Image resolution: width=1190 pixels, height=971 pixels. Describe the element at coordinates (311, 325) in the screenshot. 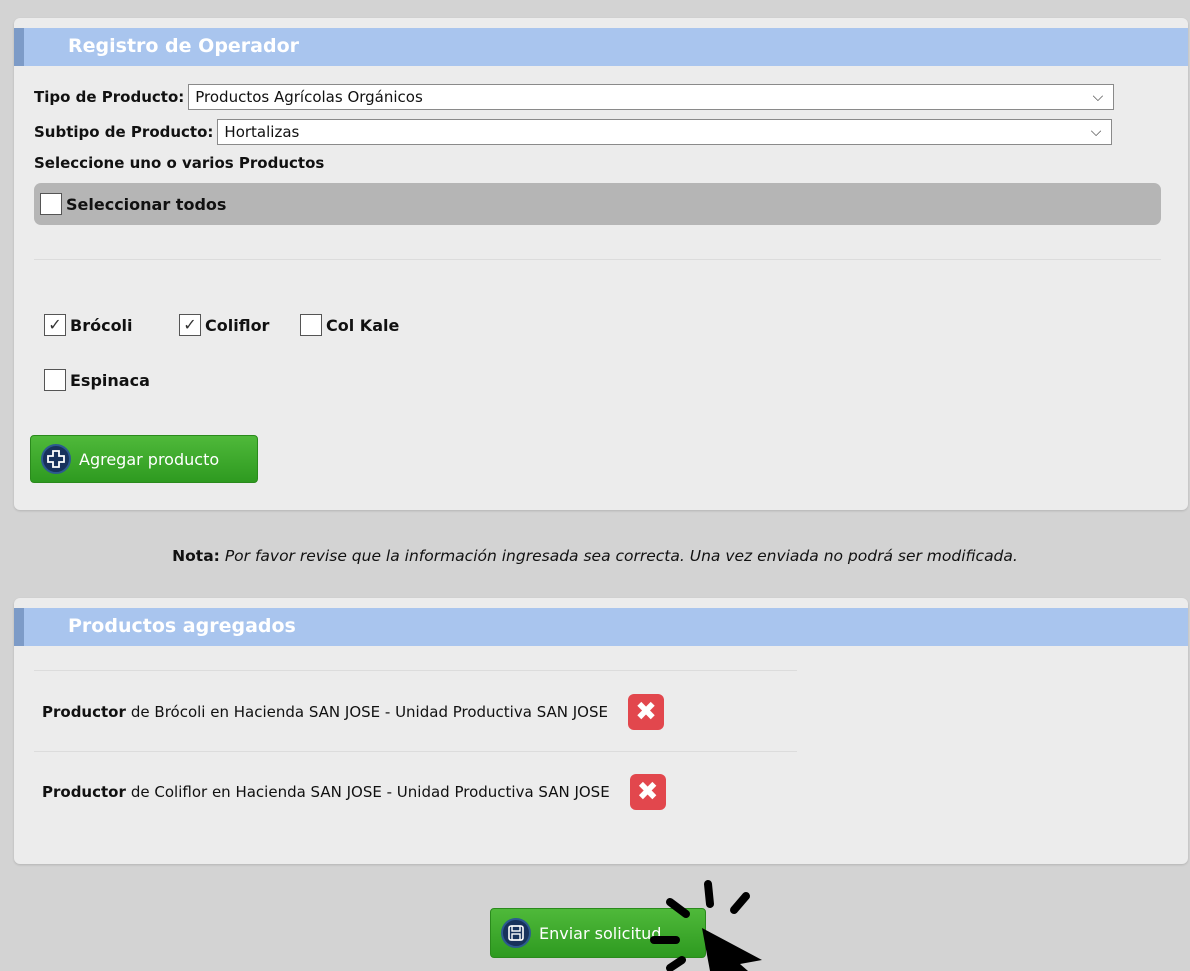

I see `col-kale-checkbox` at that location.